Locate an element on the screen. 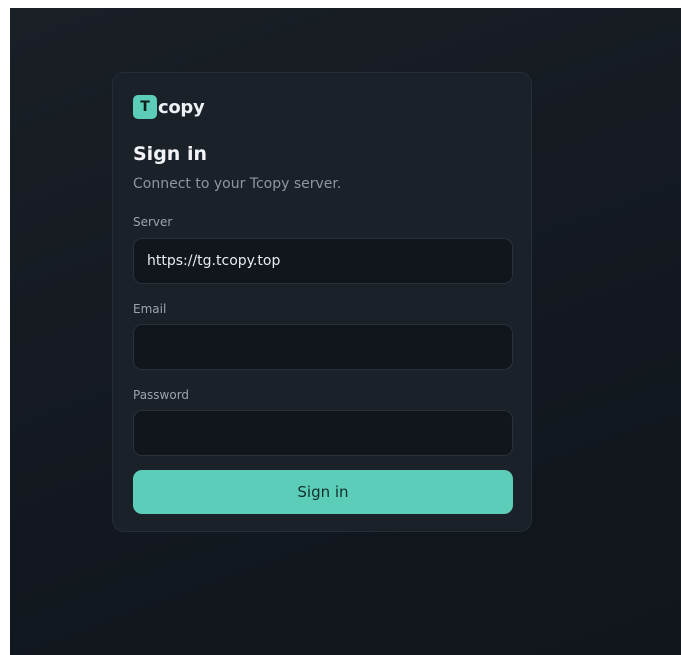 The image size is (681, 655). password-label: Password is located at coordinates (161, 395).